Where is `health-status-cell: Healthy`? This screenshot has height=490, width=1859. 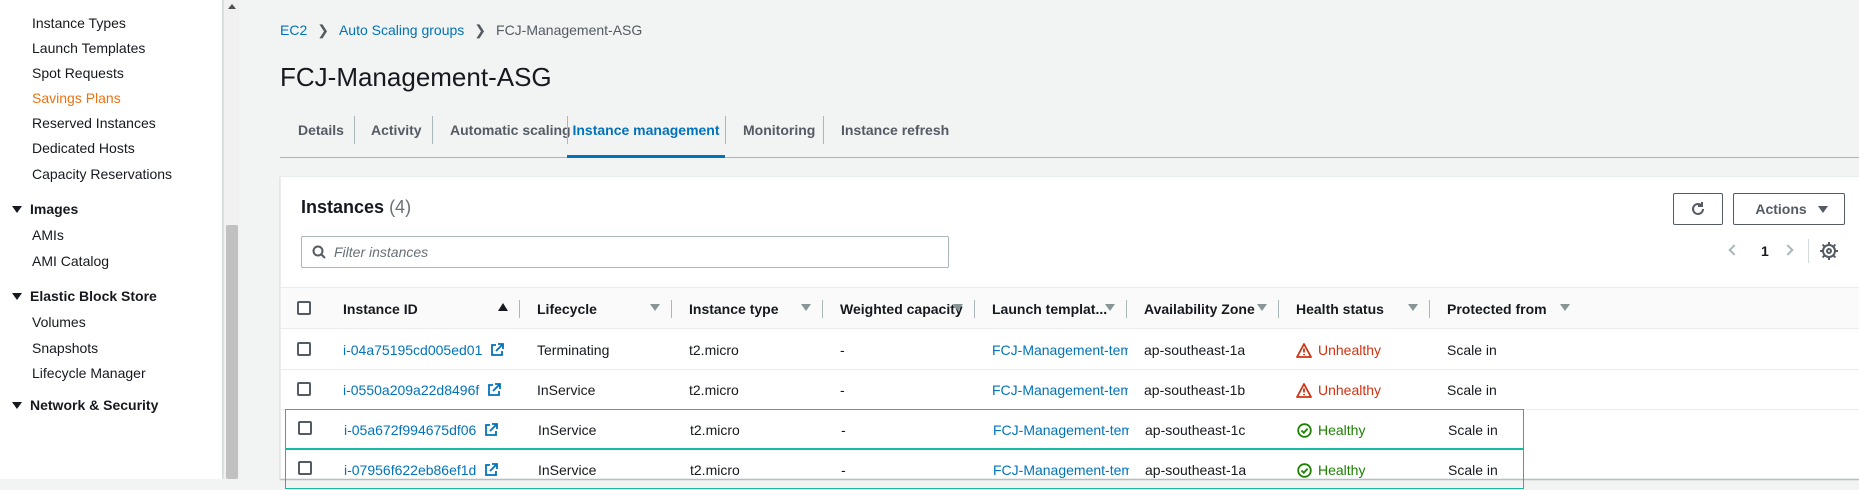
health-status-cell: Healthy is located at coordinates (1331, 470).